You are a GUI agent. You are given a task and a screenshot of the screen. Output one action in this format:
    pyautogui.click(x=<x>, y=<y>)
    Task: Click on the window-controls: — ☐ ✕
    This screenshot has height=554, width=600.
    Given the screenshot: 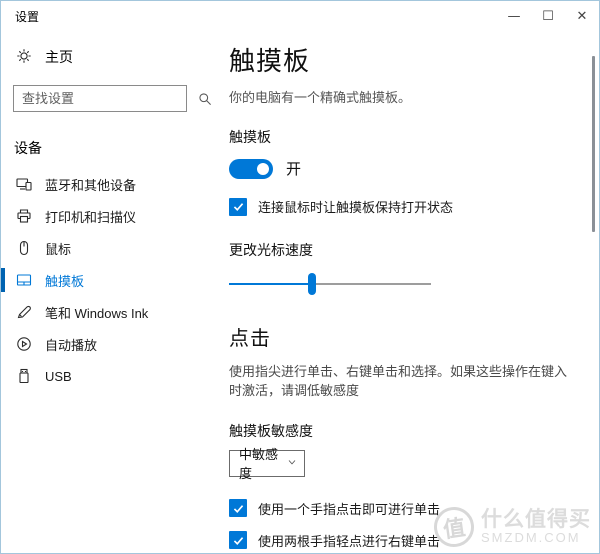 What is the action you would take?
    pyautogui.click(x=548, y=16)
    